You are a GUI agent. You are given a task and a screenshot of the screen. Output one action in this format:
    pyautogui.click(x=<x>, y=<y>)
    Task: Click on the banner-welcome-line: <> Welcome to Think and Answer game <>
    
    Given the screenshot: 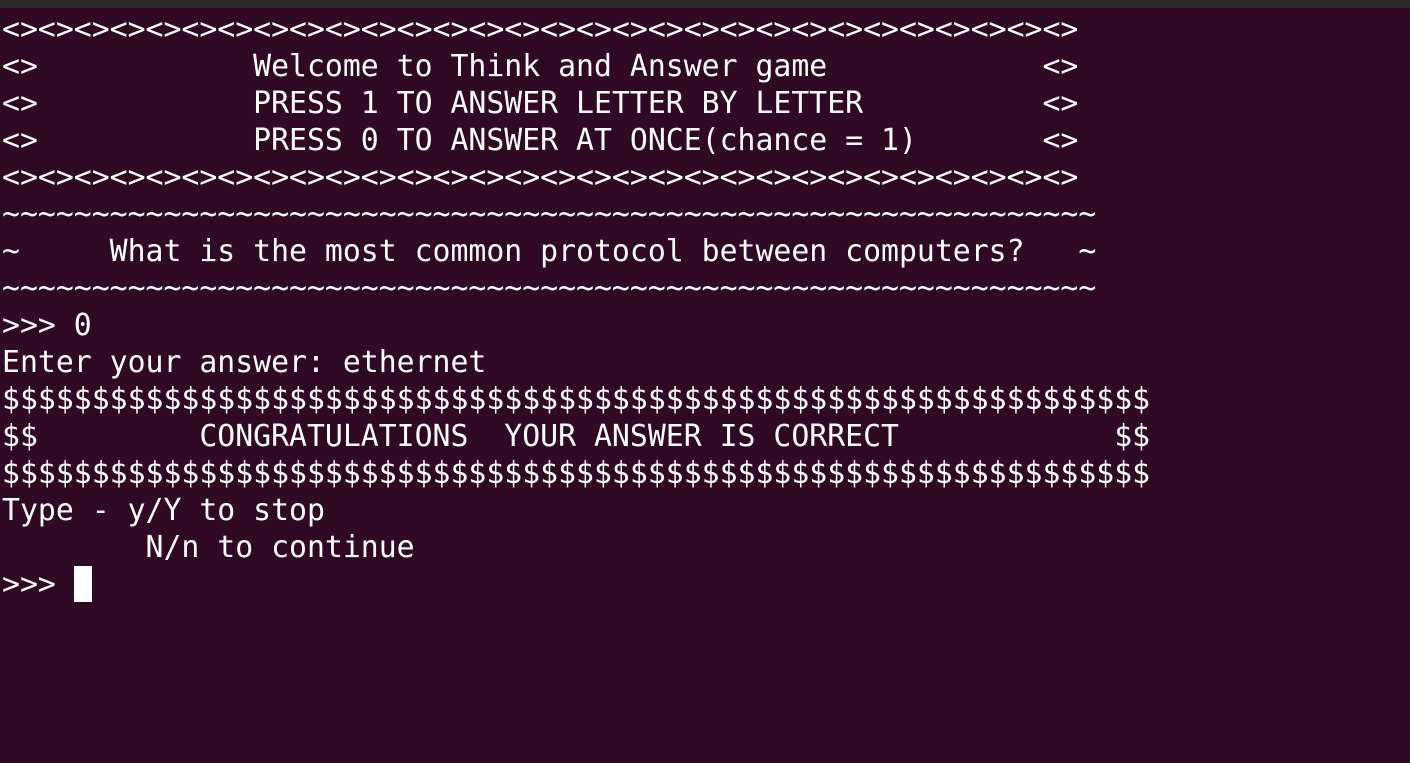 What is the action you would take?
    pyautogui.click(x=540, y=66)
    